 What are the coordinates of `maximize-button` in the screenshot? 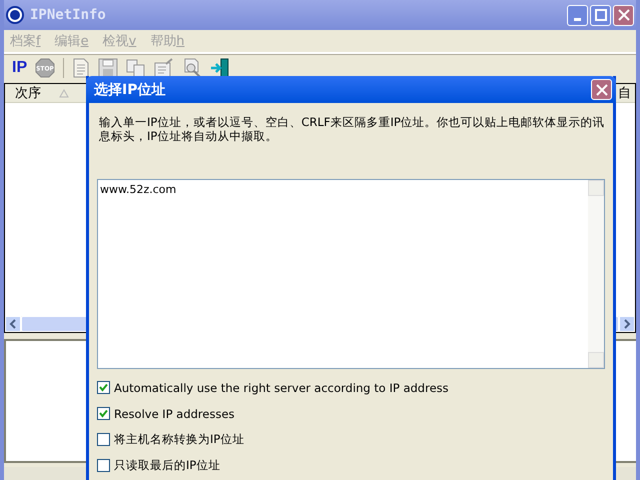 It's located at (600, 15).